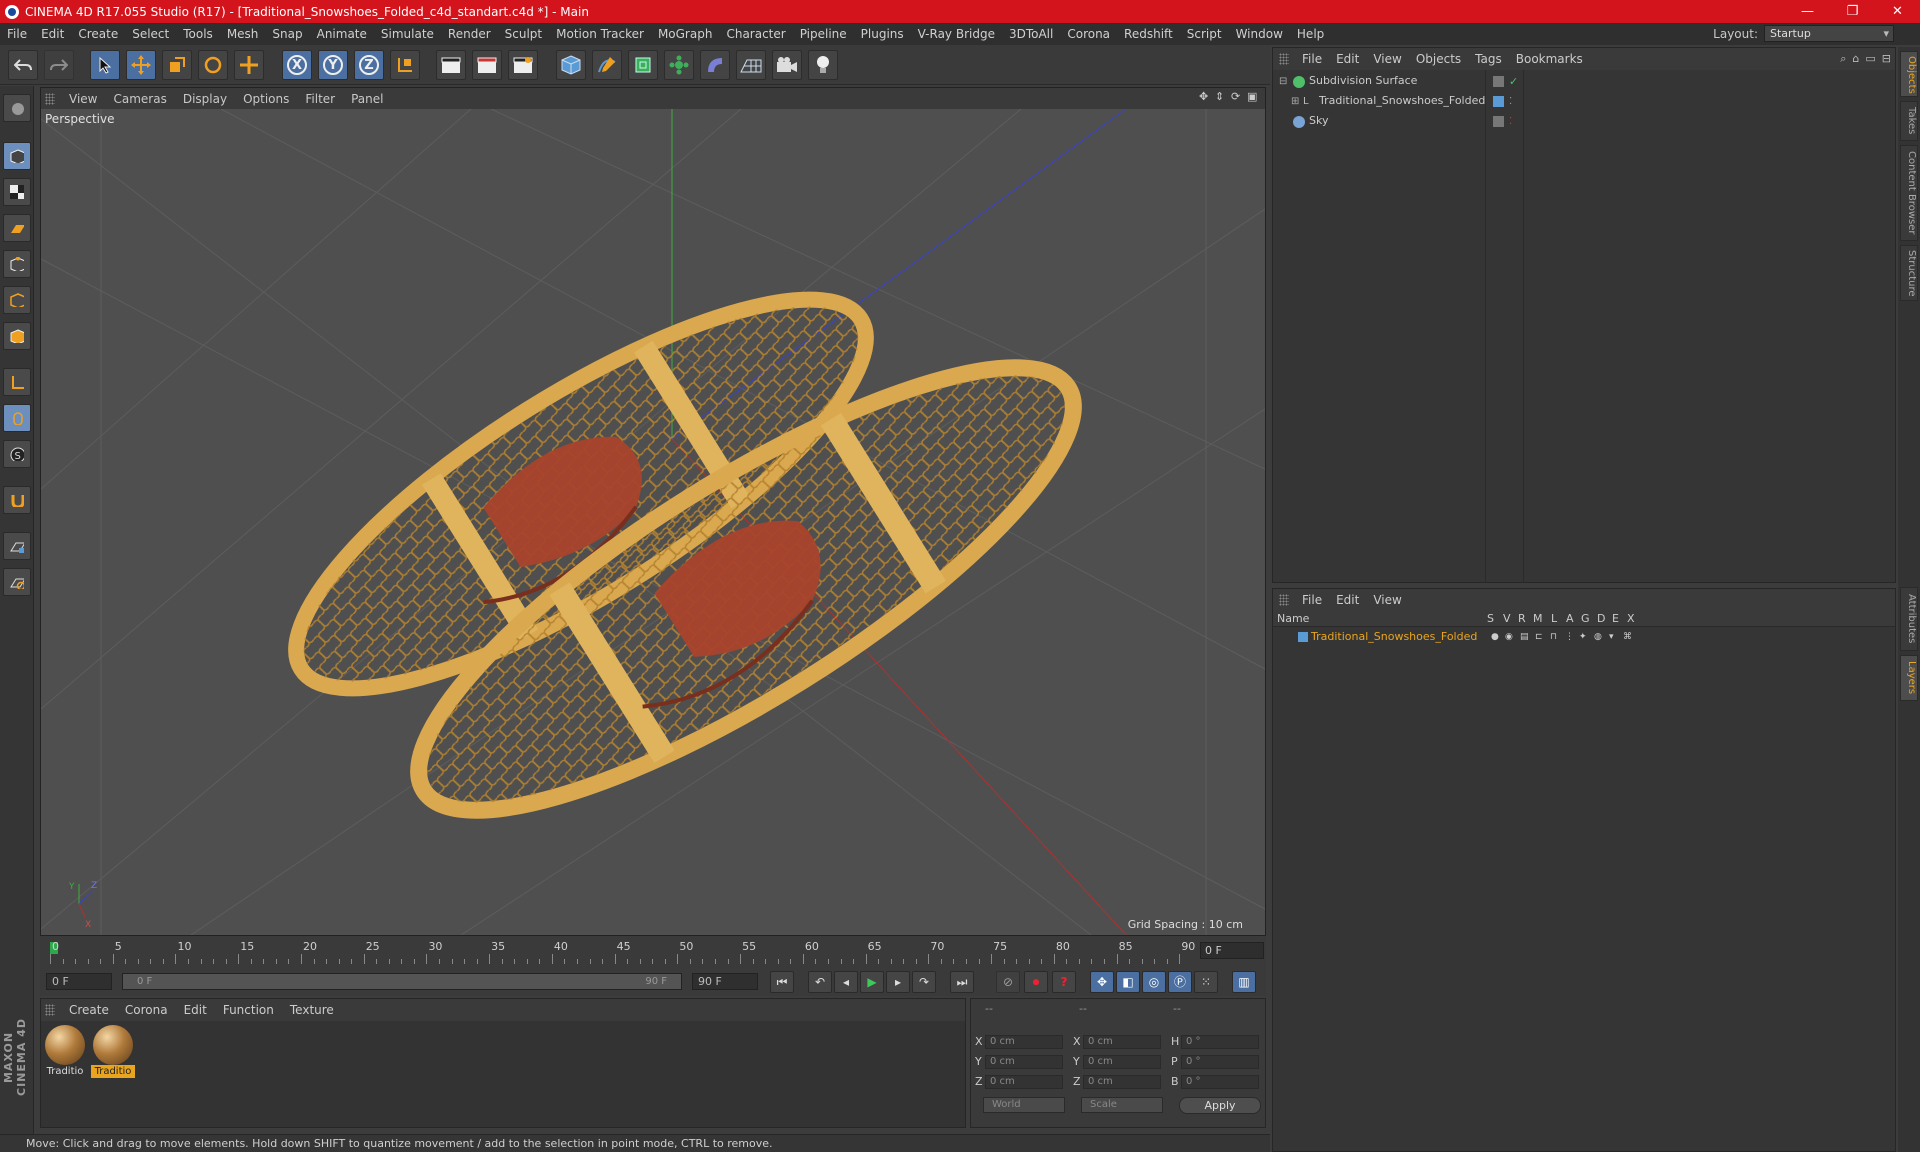 This screenshot has width=1920, height=1152. Describe the element at coordinates (1031, 34) in the screenshot. I see `menu-3dtoall: 3DToAll` at that location.